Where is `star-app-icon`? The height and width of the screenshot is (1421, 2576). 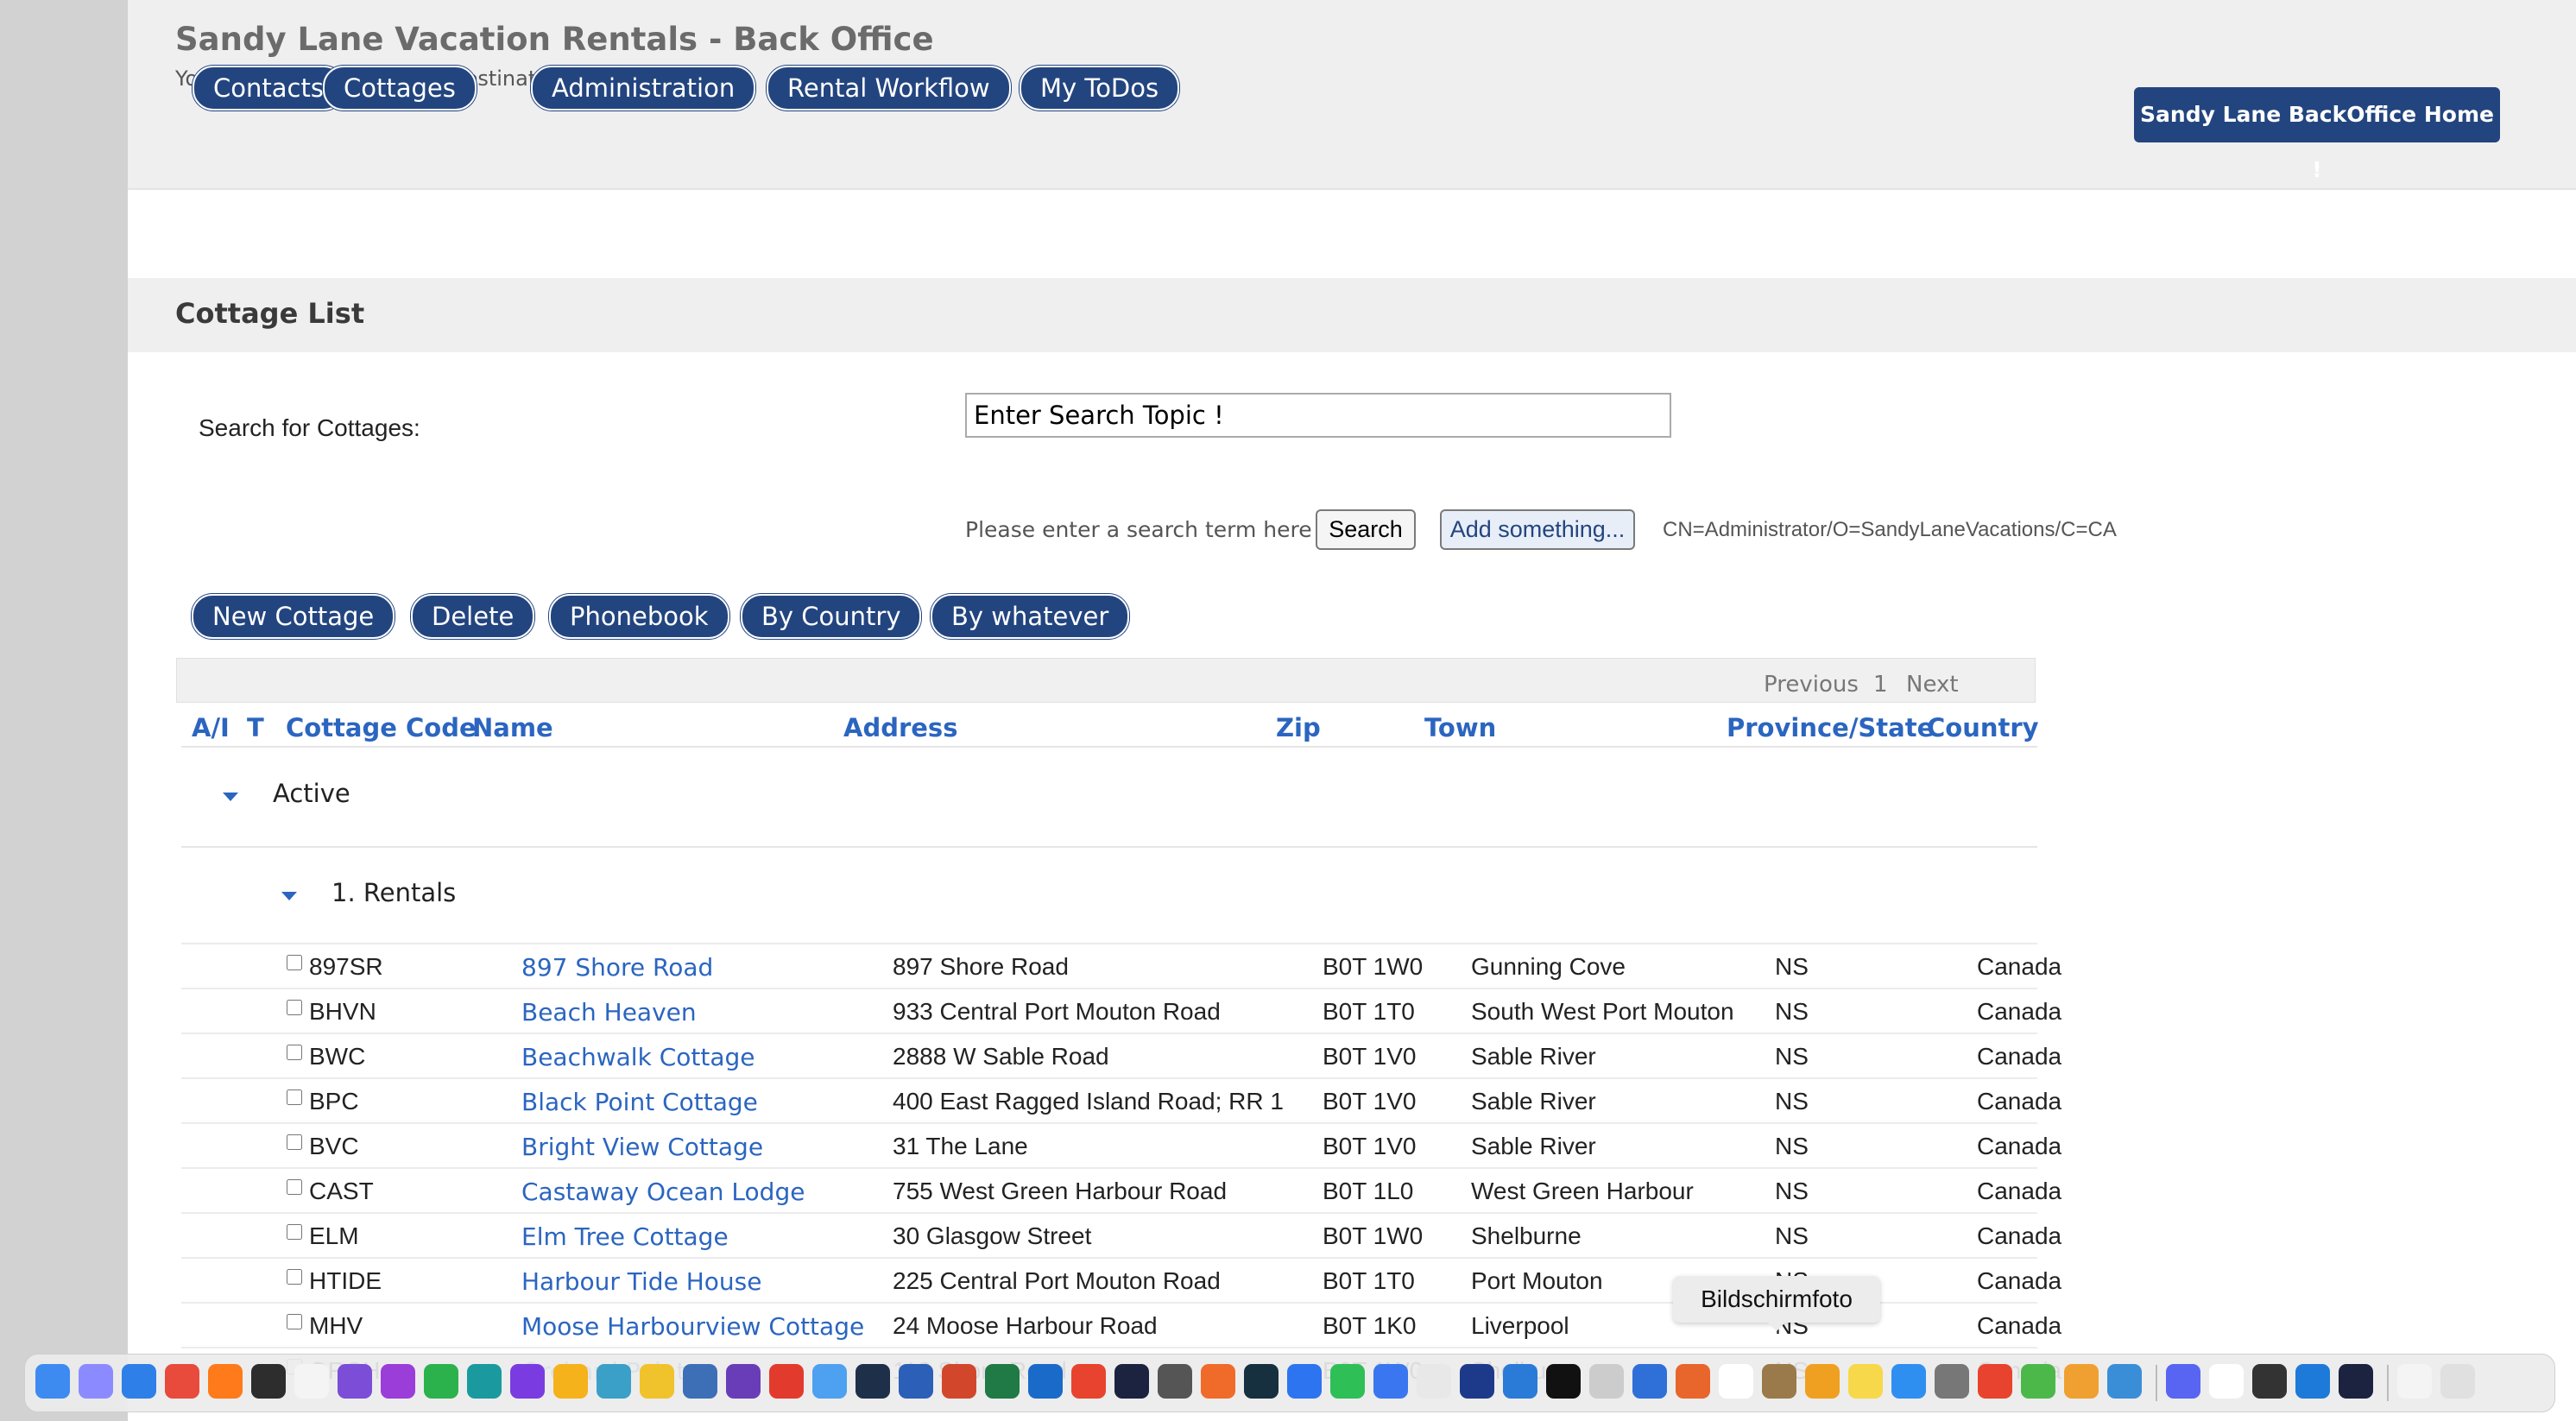
star-app-icon is located at coordinates (570, 1382).